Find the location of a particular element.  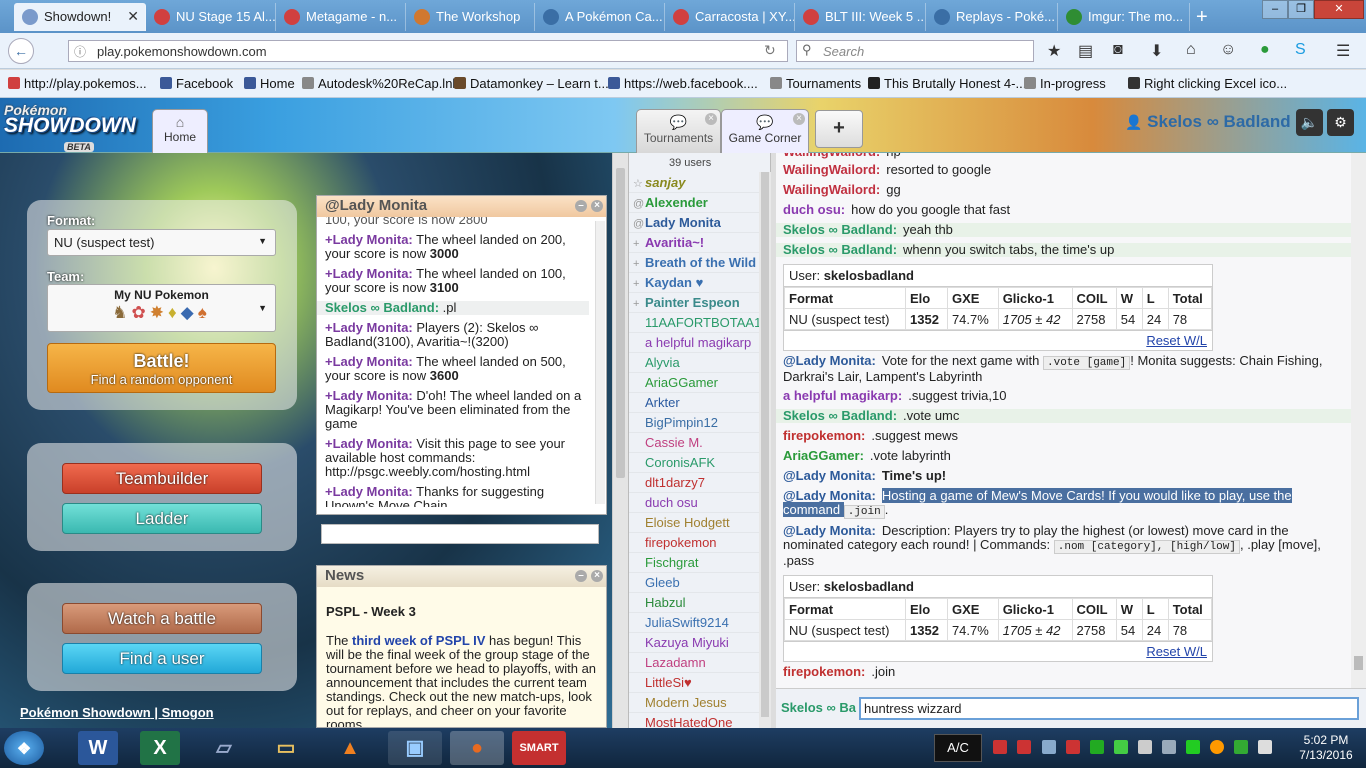

menu-icon: ☰ is located at coordinates (1343, 51).